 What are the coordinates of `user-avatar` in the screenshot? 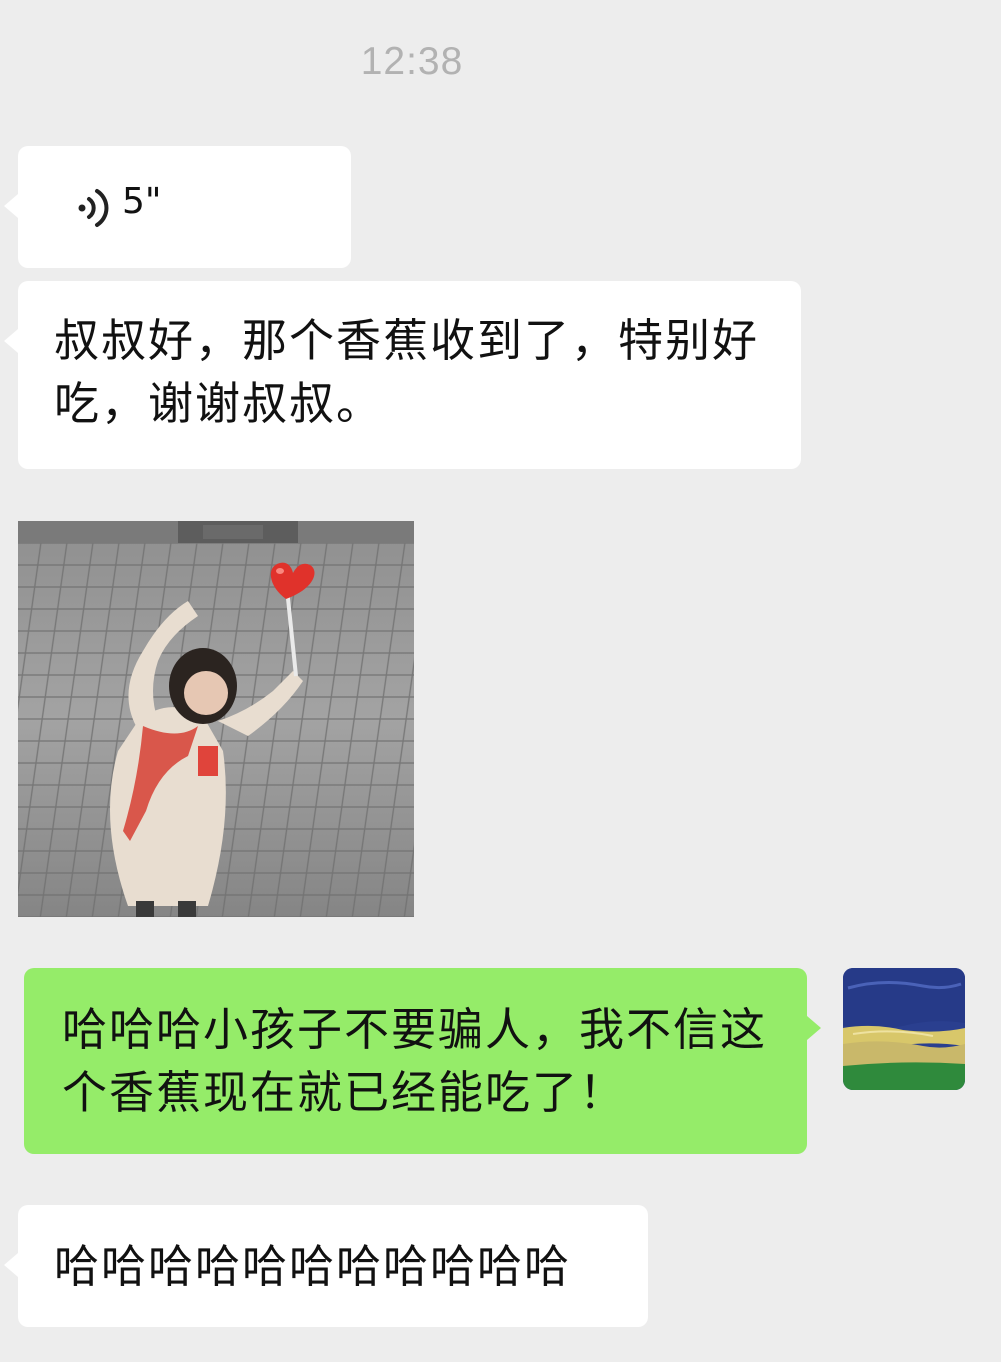 It's located at (904, 1029).